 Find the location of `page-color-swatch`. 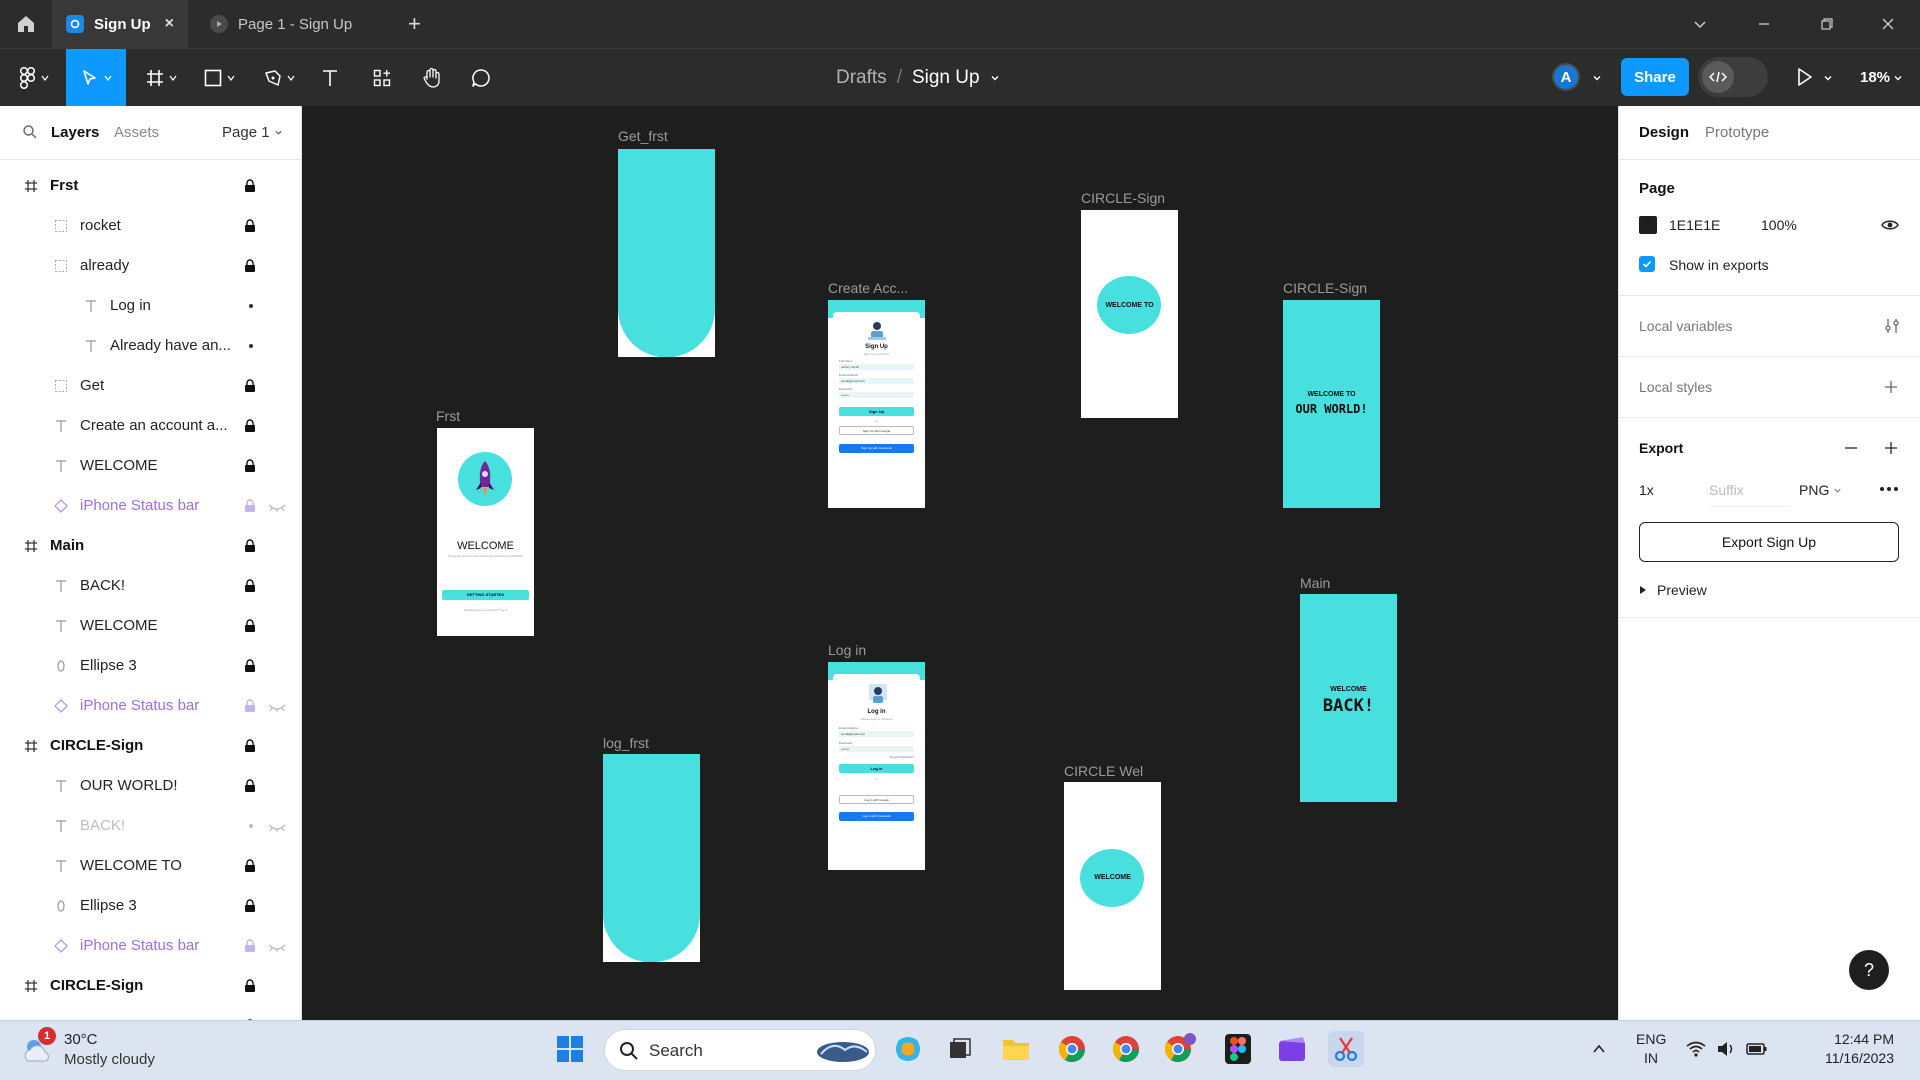

page-color-swatch is located at coordinates (1648, 225).